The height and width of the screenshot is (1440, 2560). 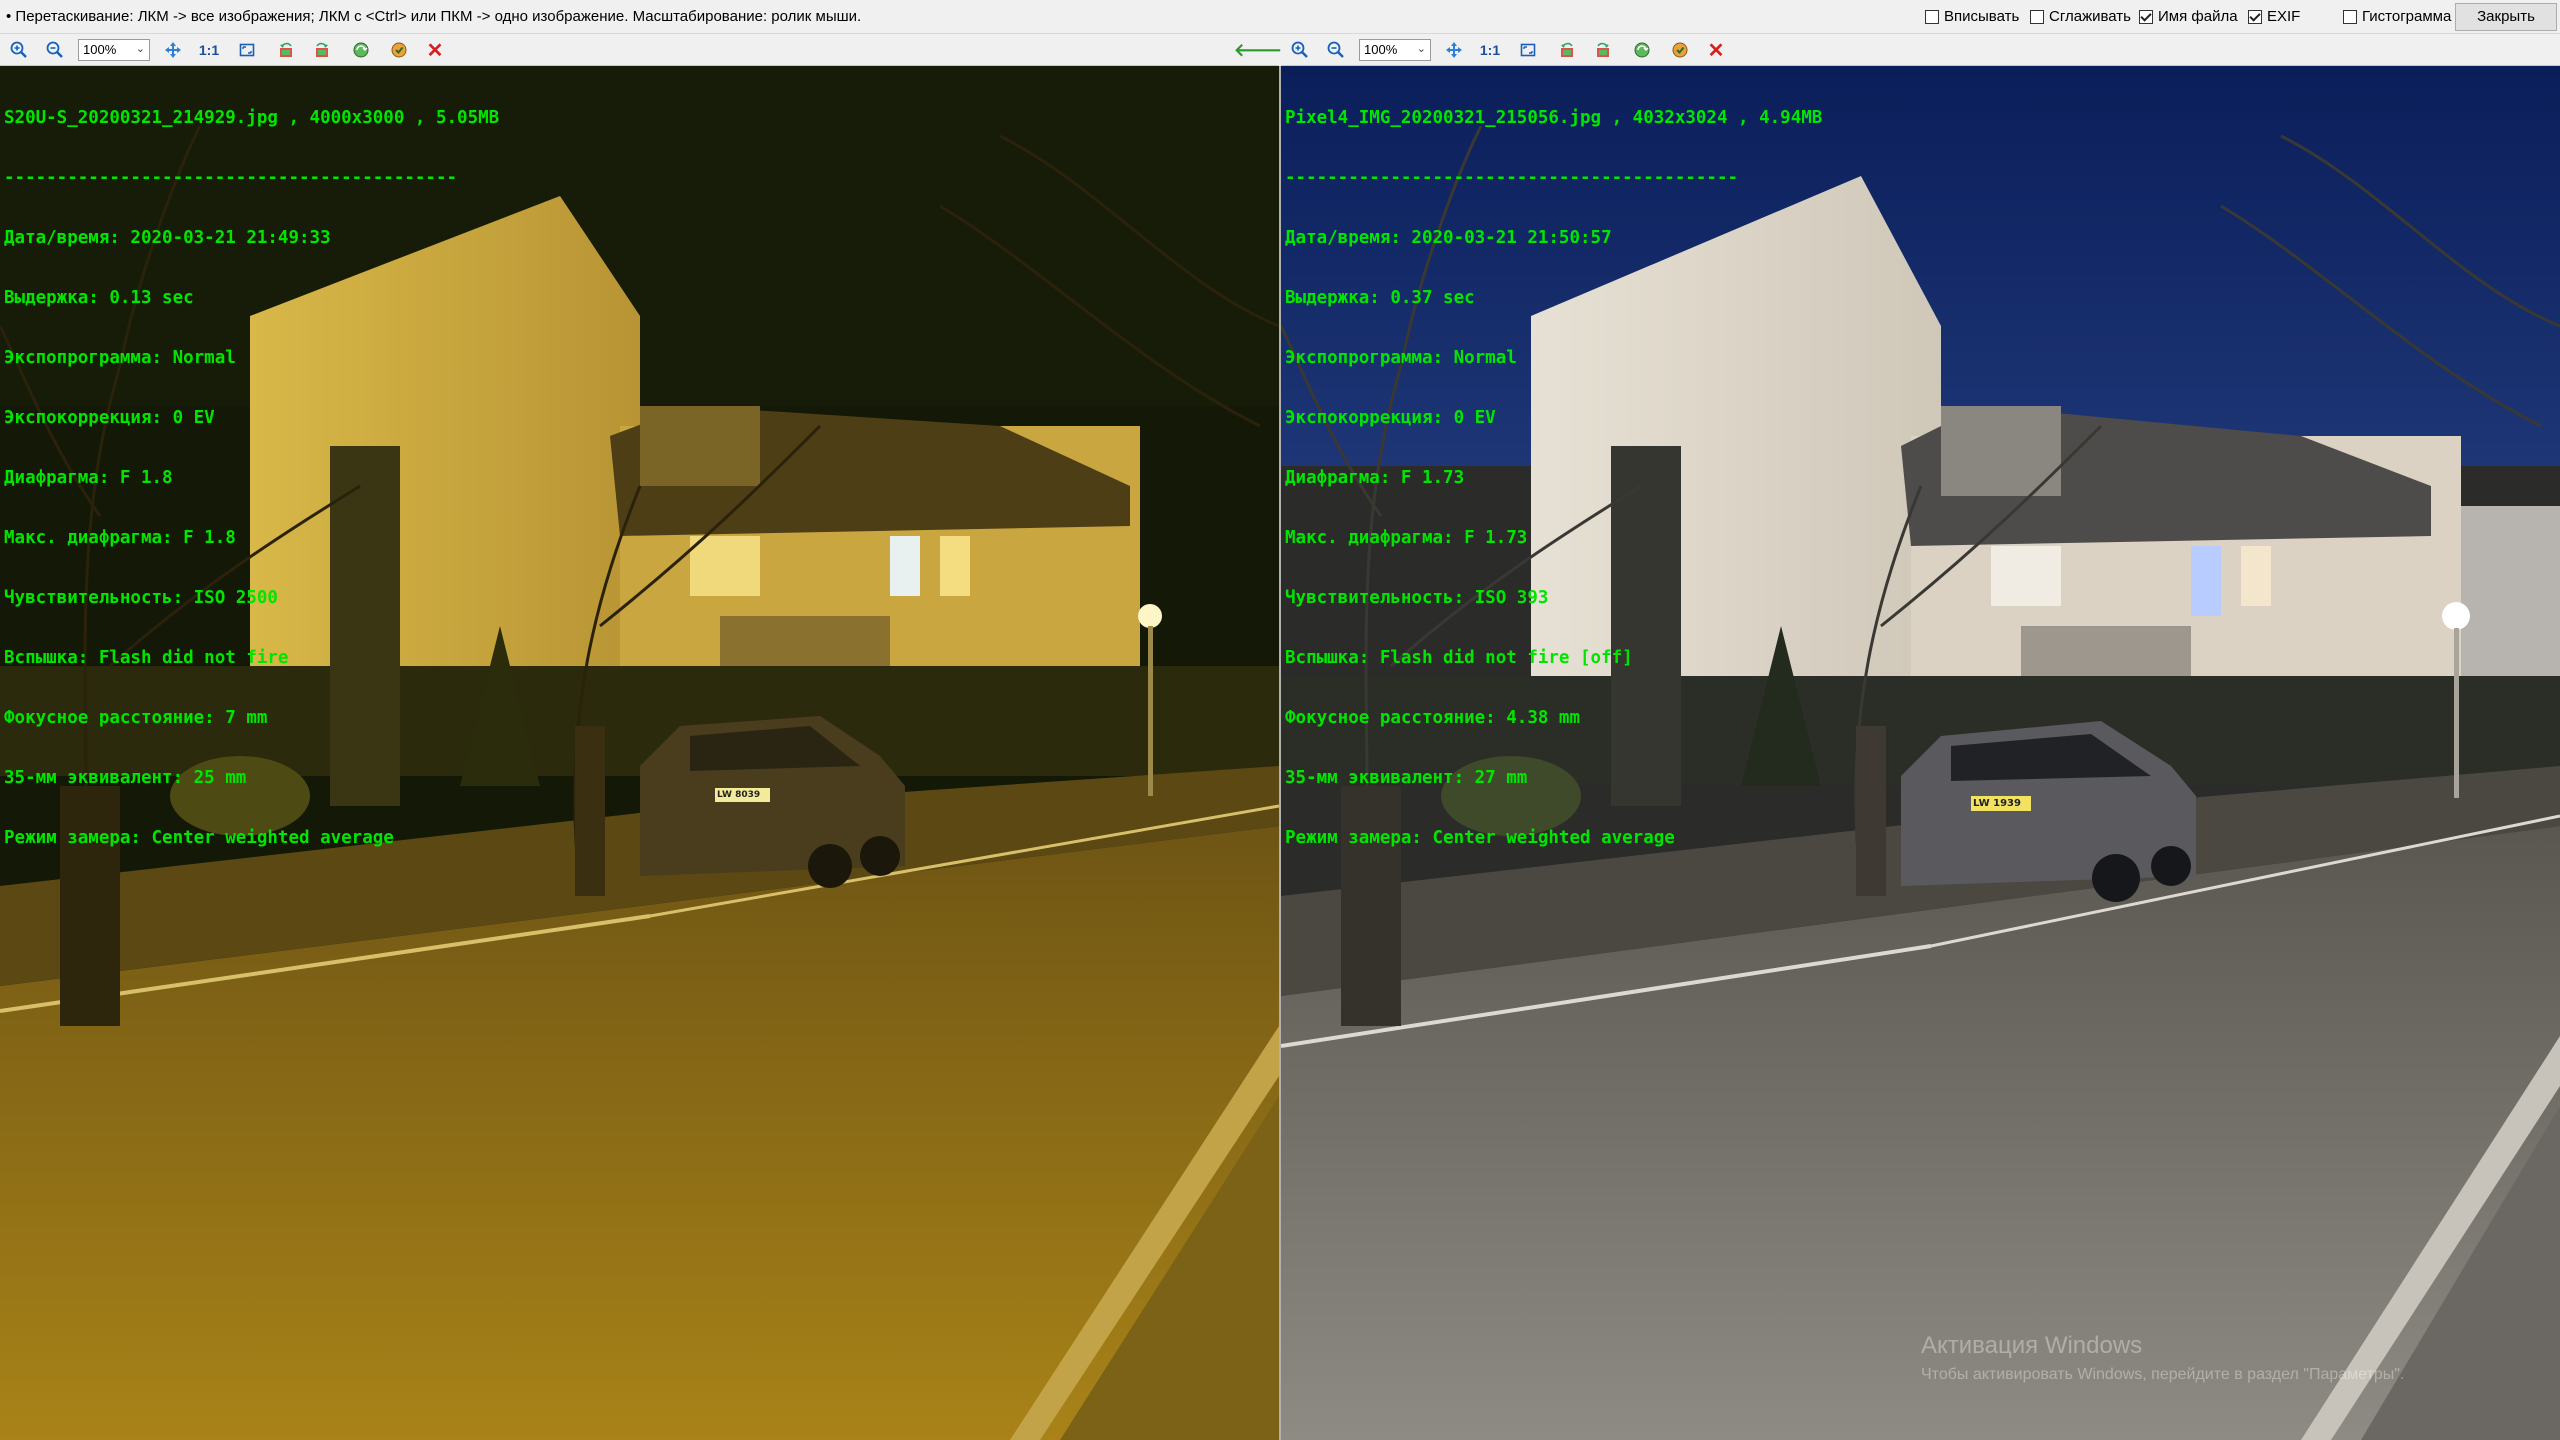 I want to click on exif-checkbox, so click(x=2255, y=16).